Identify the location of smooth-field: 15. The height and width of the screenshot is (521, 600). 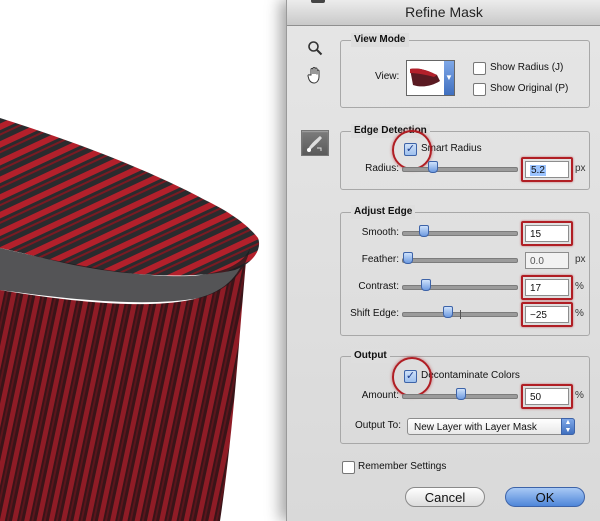
(547, 233).